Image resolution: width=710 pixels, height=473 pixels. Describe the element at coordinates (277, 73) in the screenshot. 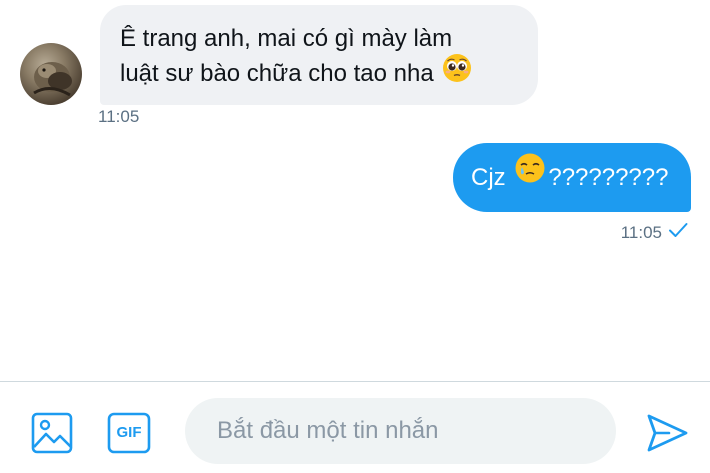

I see `incoming-message-line-2-text: luật sư bào chữa cho tao nha` at that location.